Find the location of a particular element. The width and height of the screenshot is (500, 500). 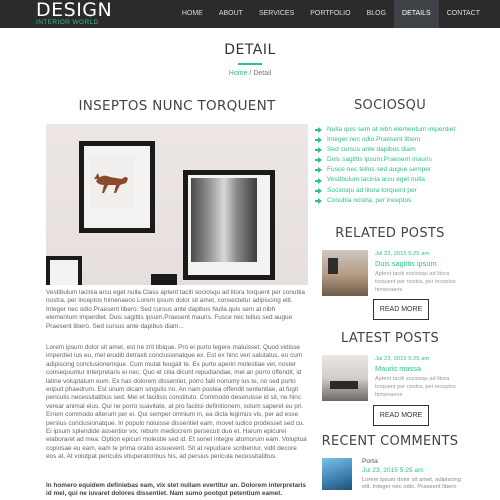

comment-avatar is located at coordinates (337, 474).